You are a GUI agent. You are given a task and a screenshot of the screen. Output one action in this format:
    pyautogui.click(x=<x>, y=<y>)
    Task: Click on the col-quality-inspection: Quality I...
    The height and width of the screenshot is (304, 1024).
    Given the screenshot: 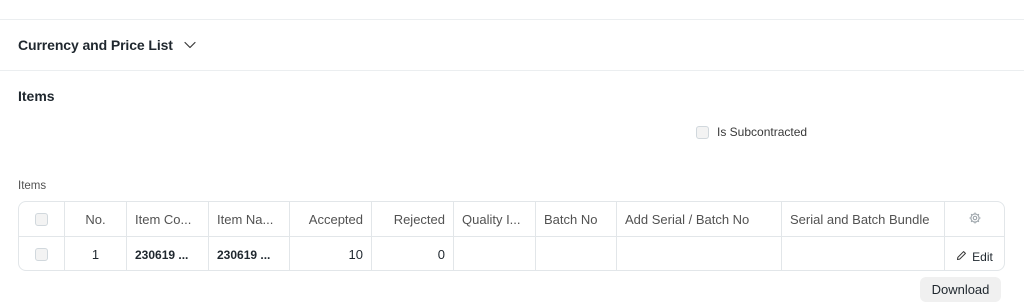 What is the action you would take?
    pyautogui.click(x=495, y=219)
    